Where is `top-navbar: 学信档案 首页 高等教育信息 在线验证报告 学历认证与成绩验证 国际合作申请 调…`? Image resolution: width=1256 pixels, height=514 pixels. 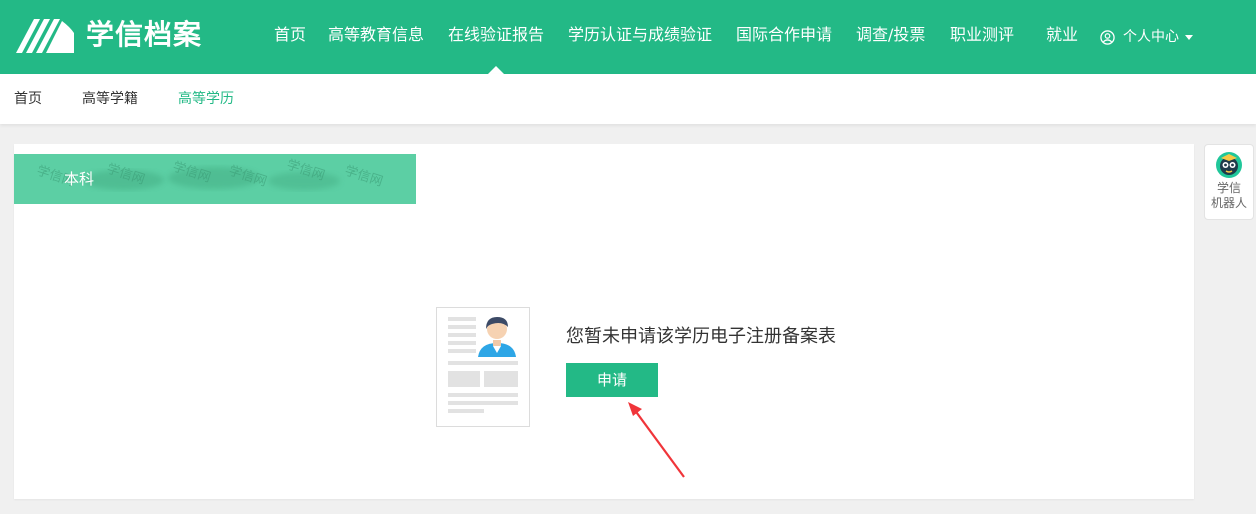
top-navbar: 学信档案 首页 高等教育信息 在线验证报告 学历认证与成绩验证 国际合作申请 调… is located at coordinates (628, 37).